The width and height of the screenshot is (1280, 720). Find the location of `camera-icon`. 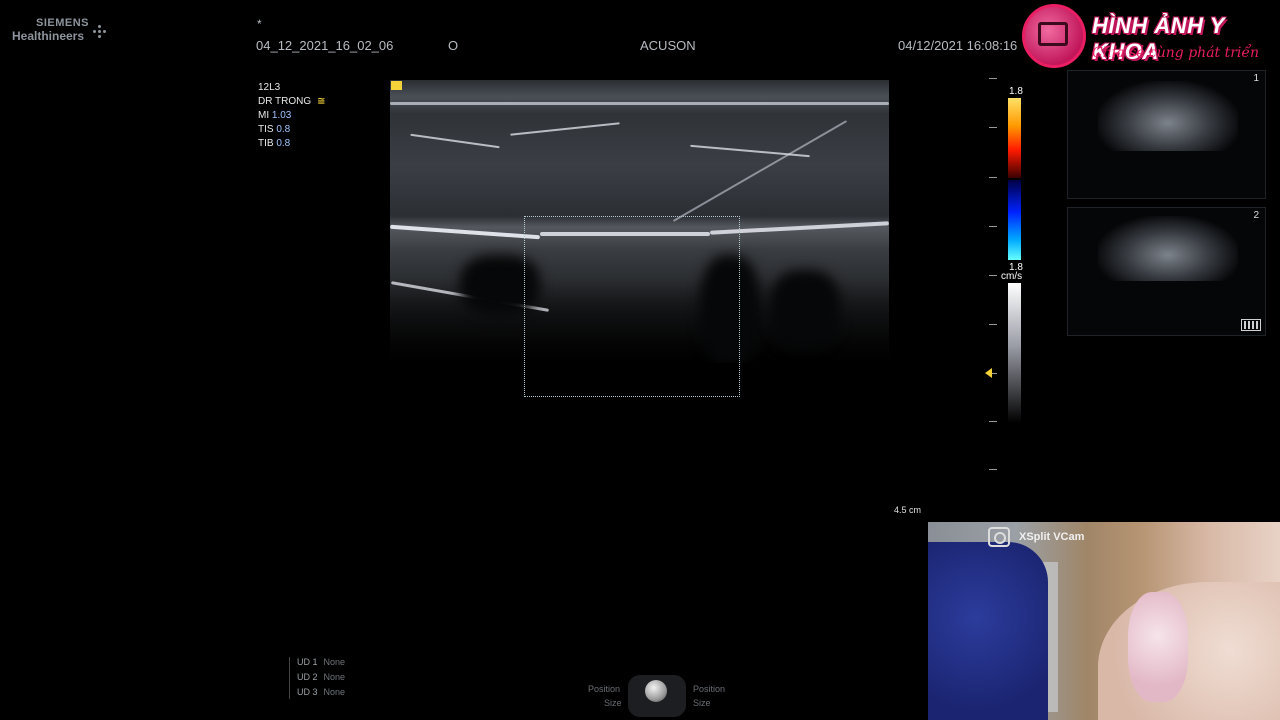

camera-icon is located at coordinates (999, 537).